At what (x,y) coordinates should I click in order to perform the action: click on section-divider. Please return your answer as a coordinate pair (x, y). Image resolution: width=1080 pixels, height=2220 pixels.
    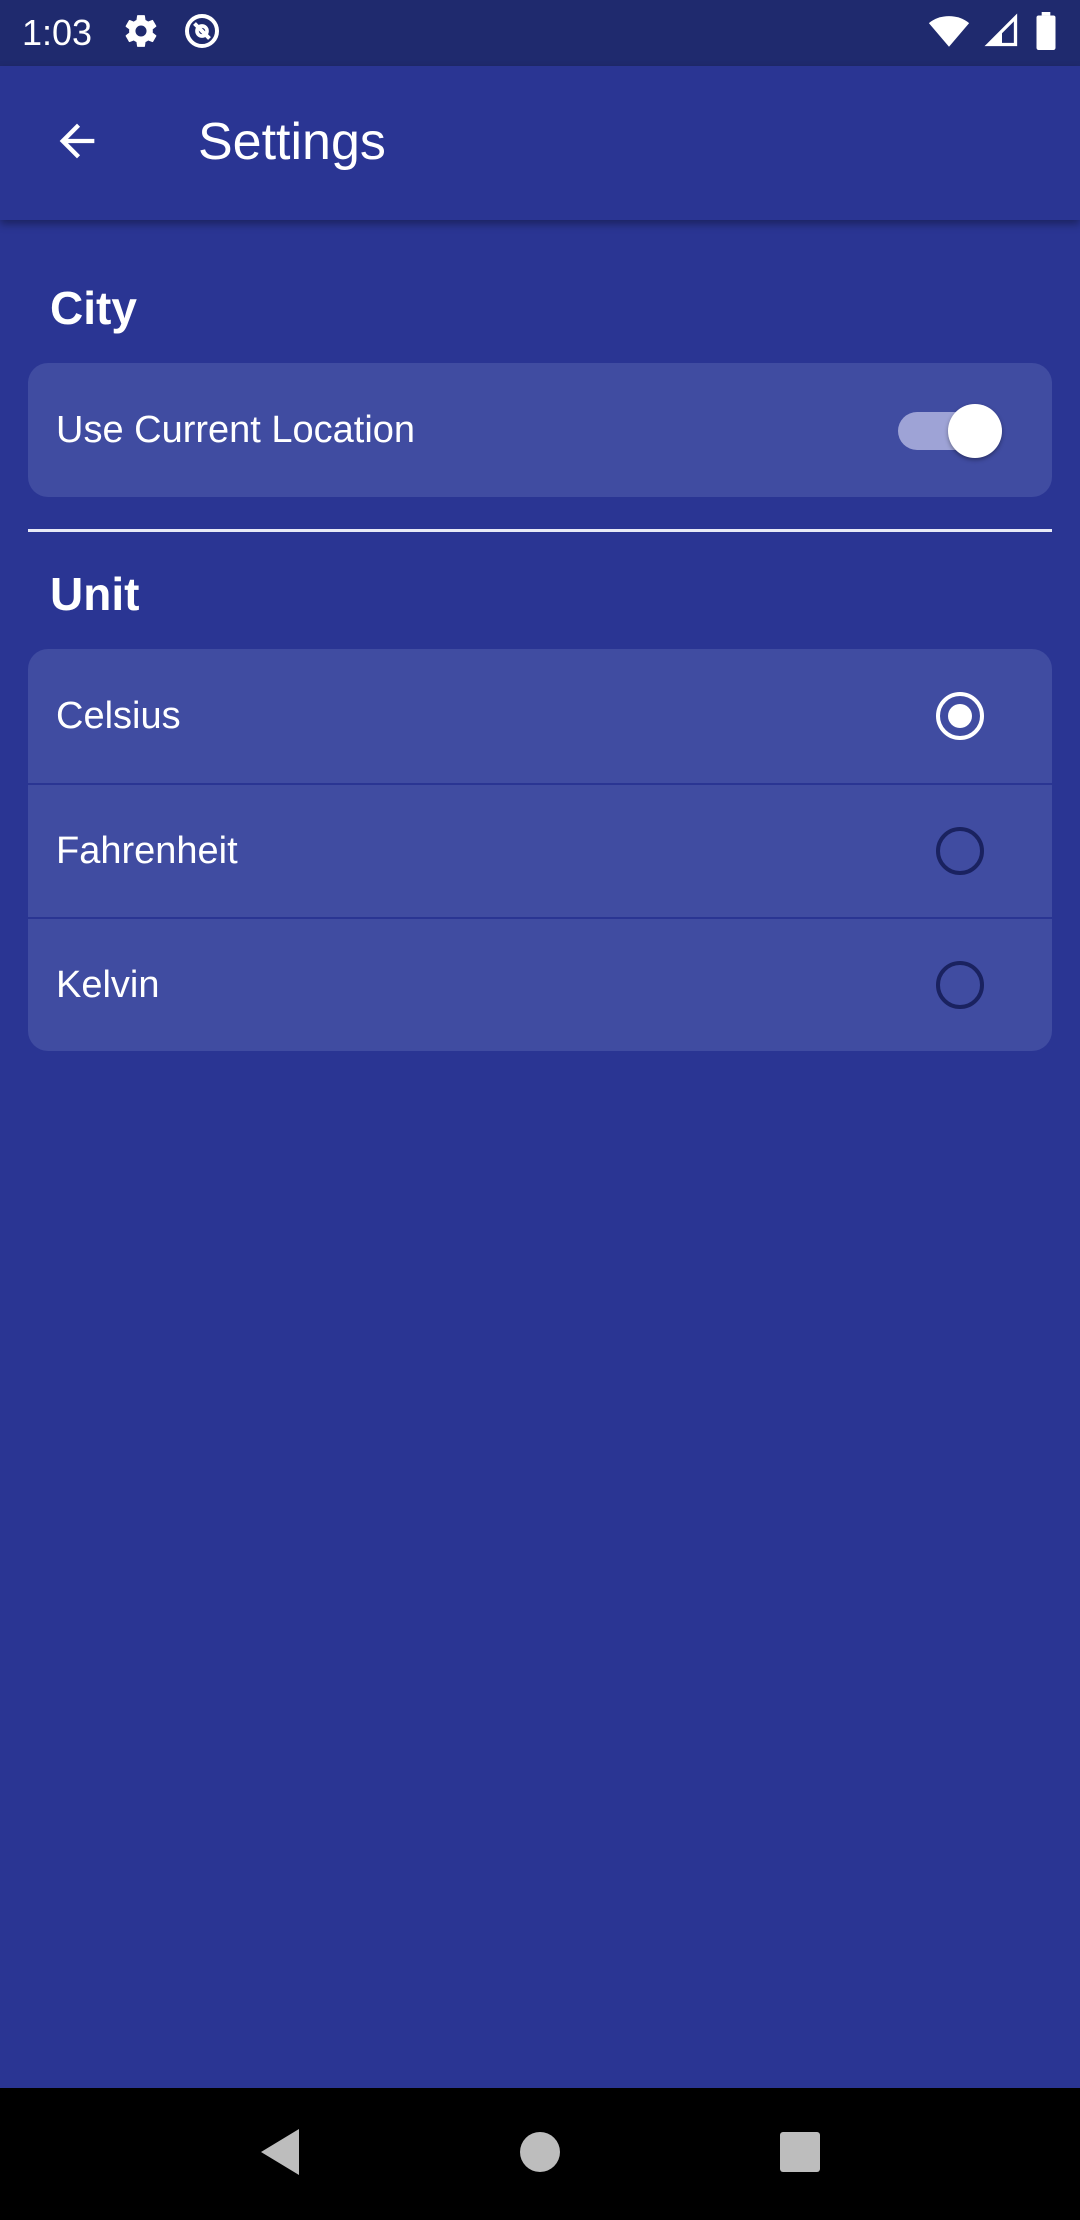
    Looking at the image, I should click on (540, 530).